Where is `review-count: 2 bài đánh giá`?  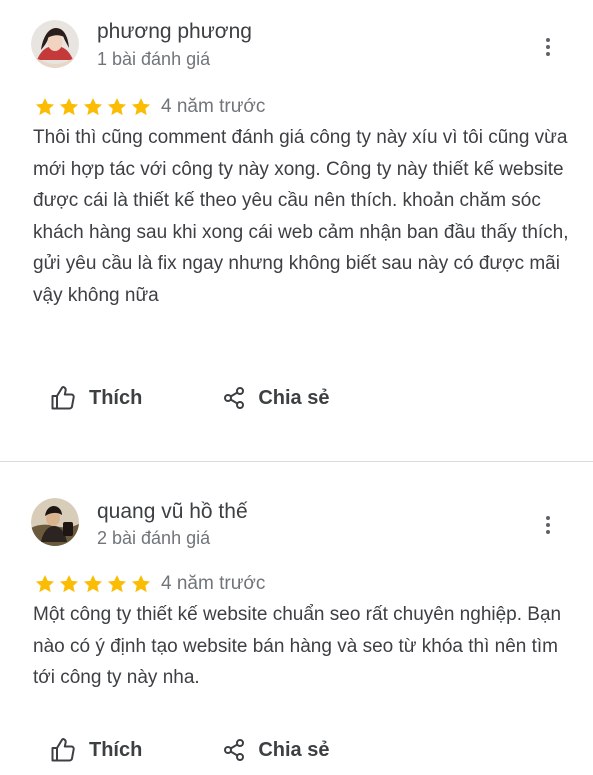
review-count: 2 bài đánh giá is located at coordinates (154, 538).